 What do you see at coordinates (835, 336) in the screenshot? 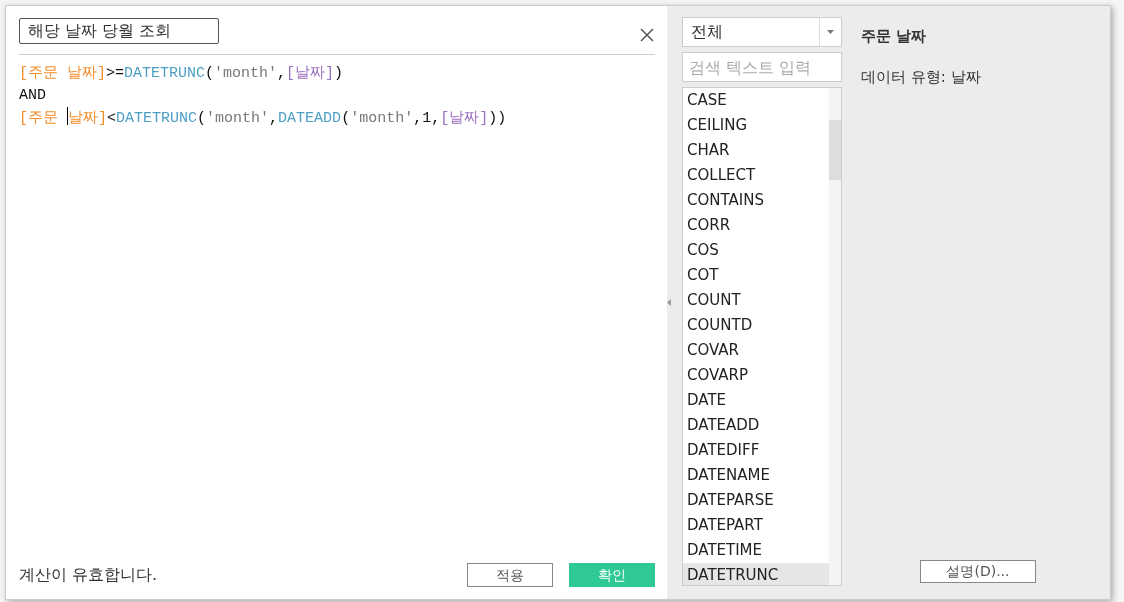
I see `scrollbar` at bounding box center [835, 336].